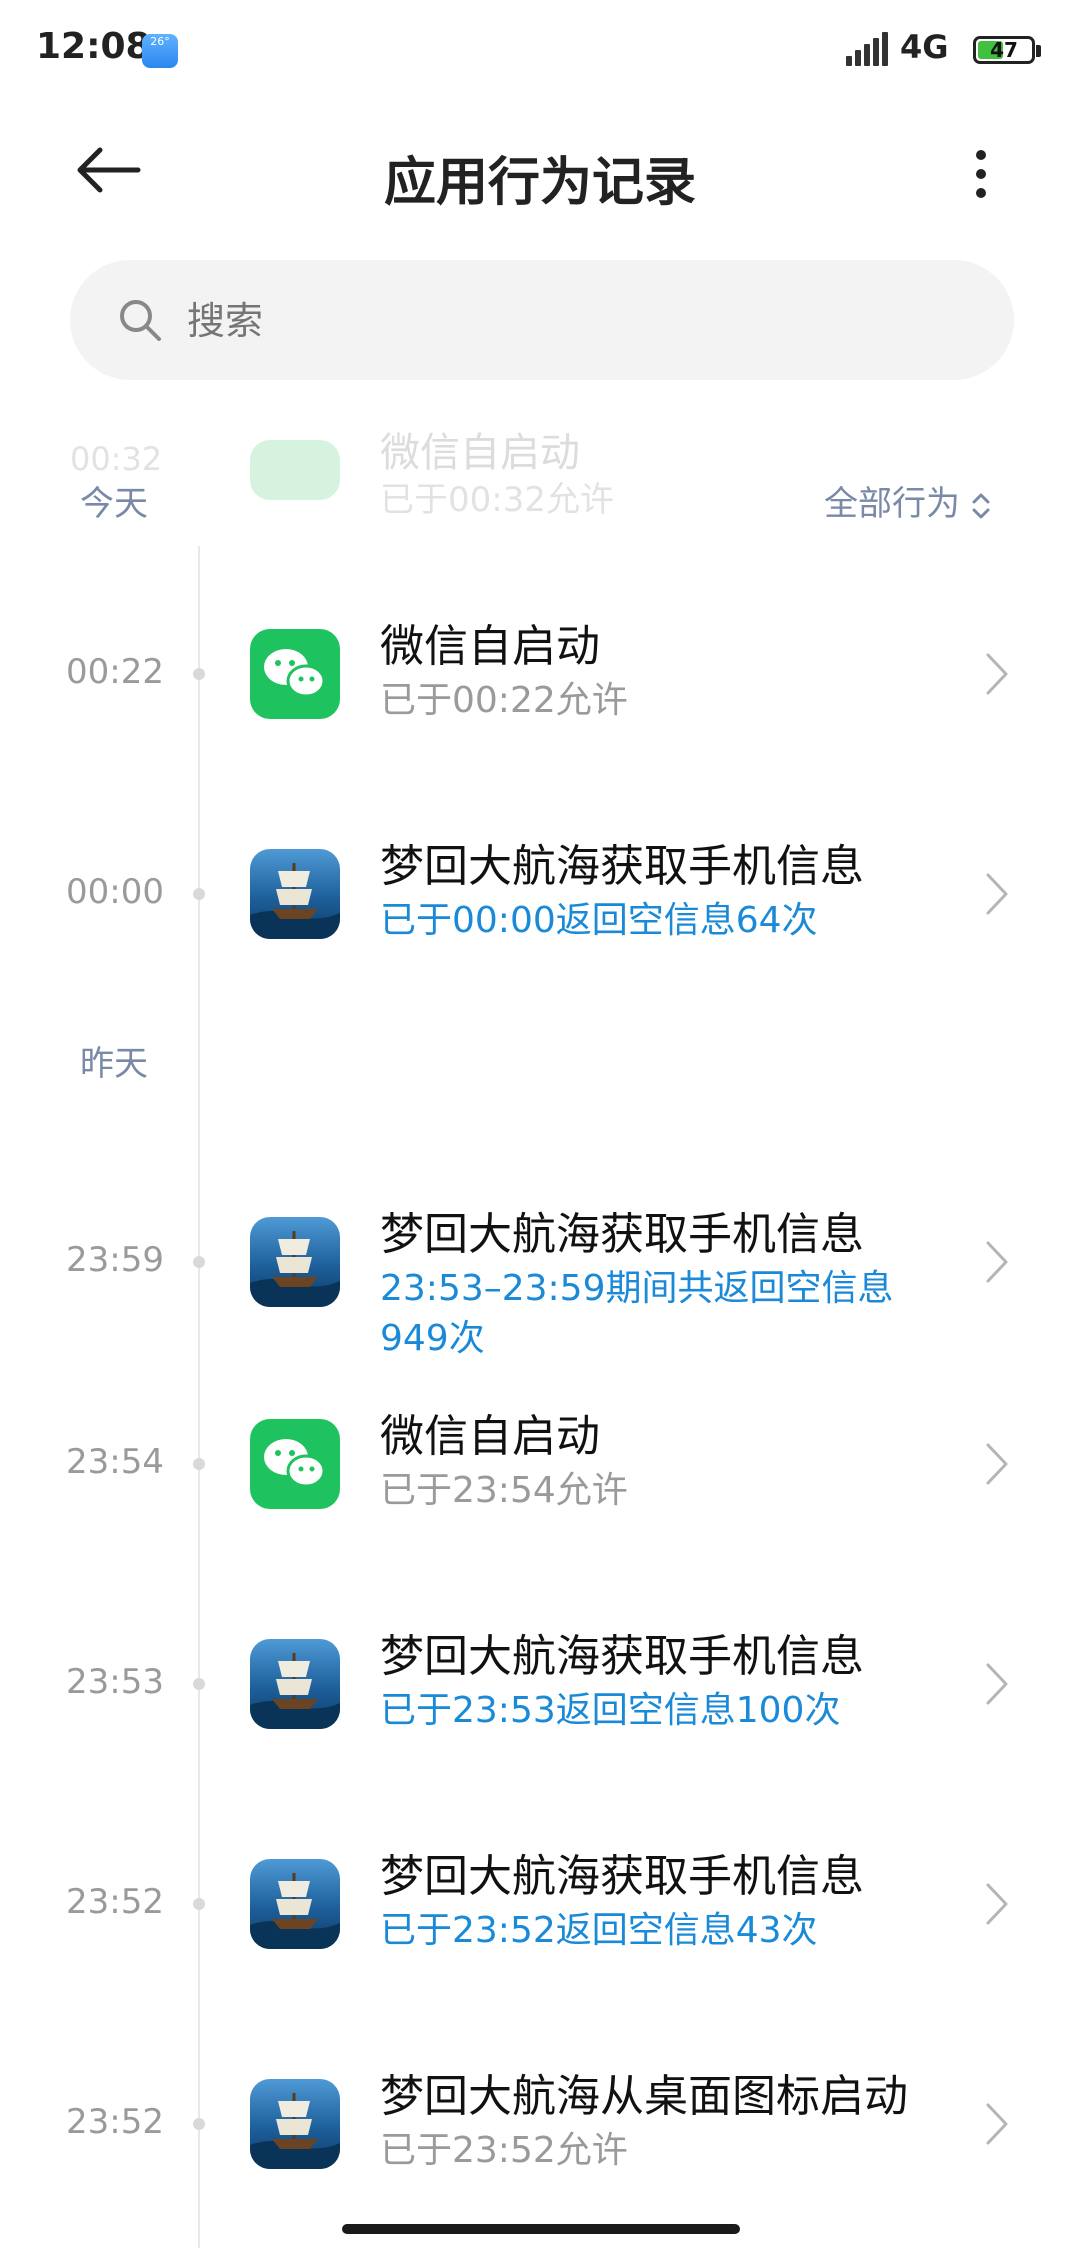 Image resolution: width=1080 pixels, height=2248 pixels. Describe the element at coordinates (599, 1930) in the screenshot. I see `record-subtitle: 已于23:52返回空信息43次` at that location.